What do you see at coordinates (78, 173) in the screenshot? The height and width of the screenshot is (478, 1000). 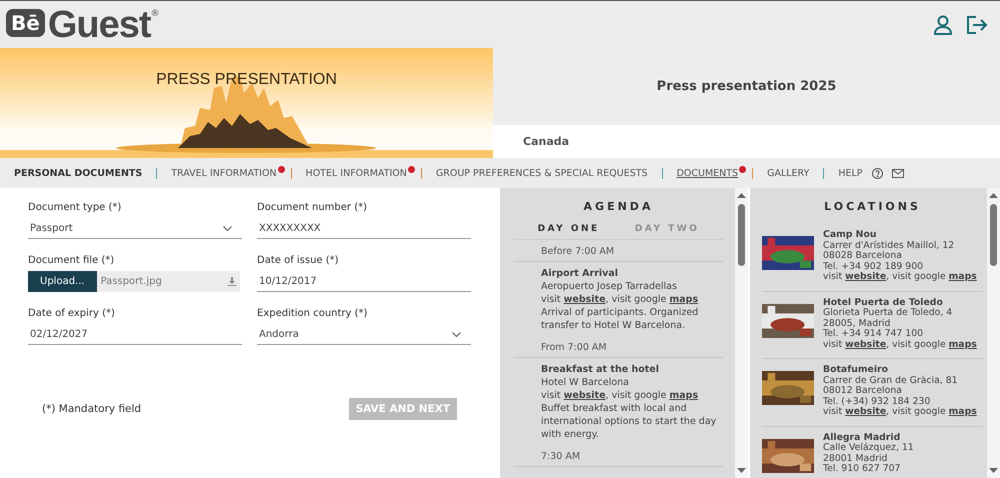 I see `nav-tab: PERSONAL DOCUMENTS` at bounding box center [78, 173].